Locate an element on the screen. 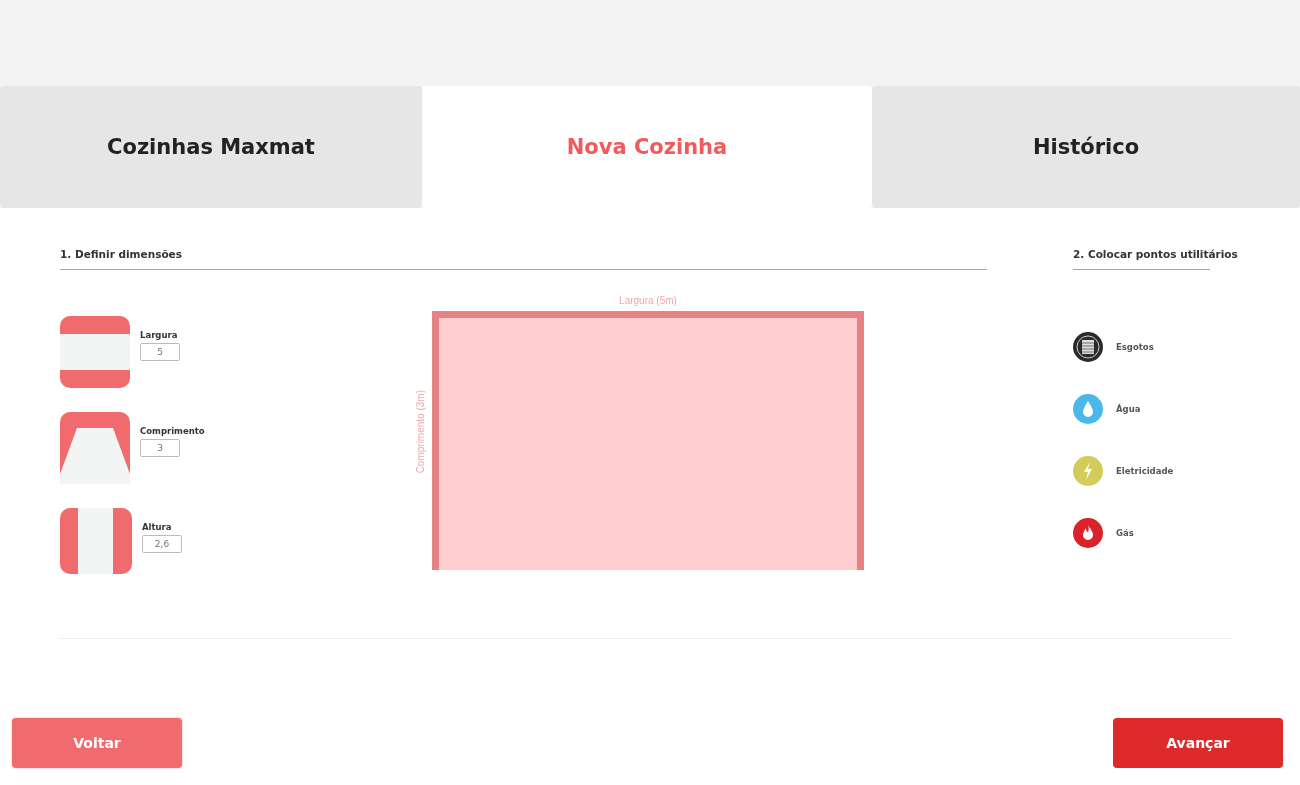 Image resolution: width=1300 pixels, height=785 pixels. field-label: Comprimento is located at coordinates (172, 431).